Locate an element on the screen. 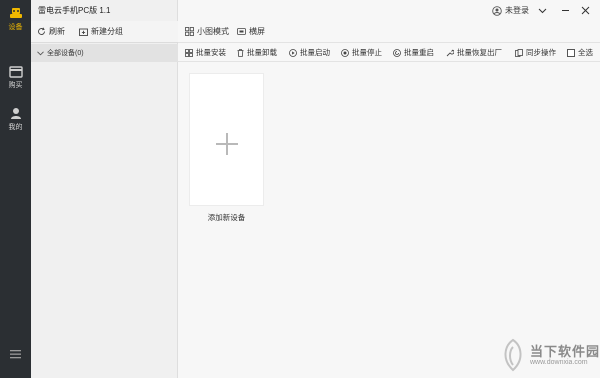  view-toolbar: 小图模式 横屏 is located at coordinates (389, 32).